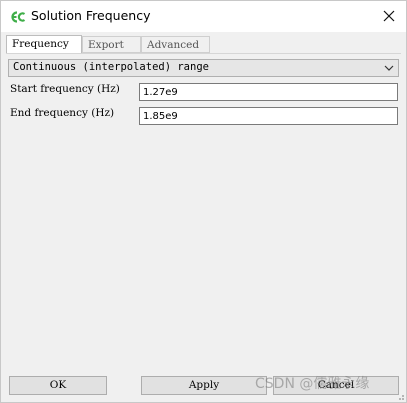 This screenshot has height=403, width=407. Describe the element at coordinates (40, 44) in the screenshot. I see `tab-label: Frequency` at that location.